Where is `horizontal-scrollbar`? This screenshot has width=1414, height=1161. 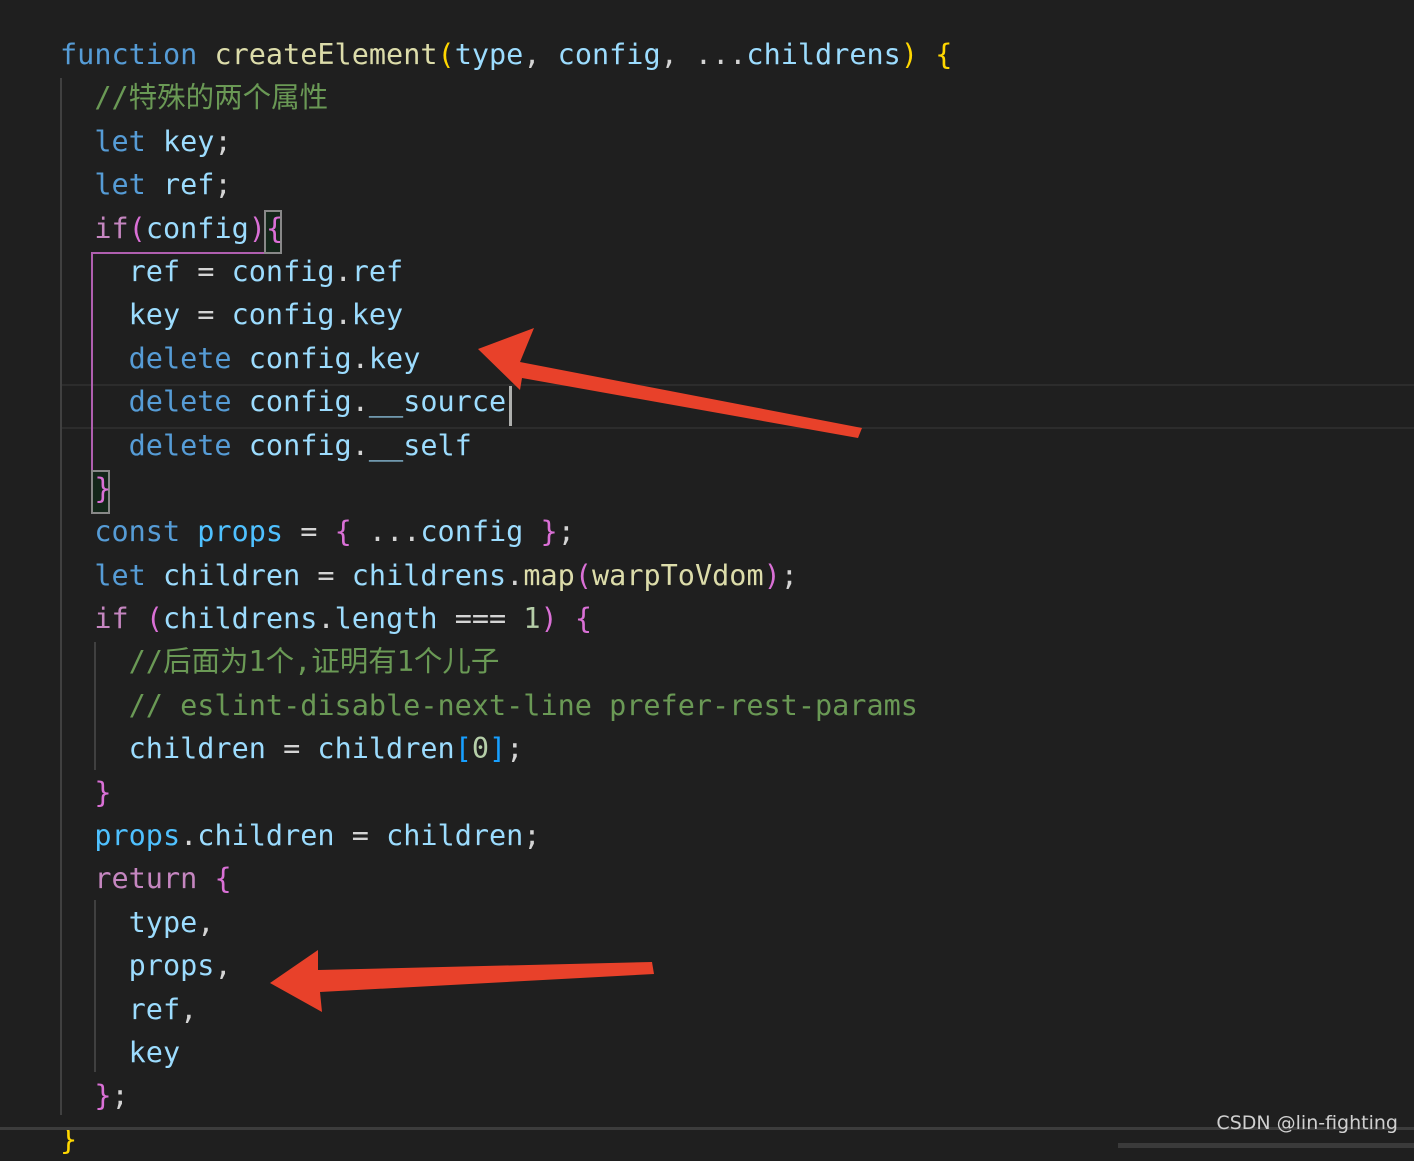
horizontal-scrollbar is located at coordinates (1266, 1145).